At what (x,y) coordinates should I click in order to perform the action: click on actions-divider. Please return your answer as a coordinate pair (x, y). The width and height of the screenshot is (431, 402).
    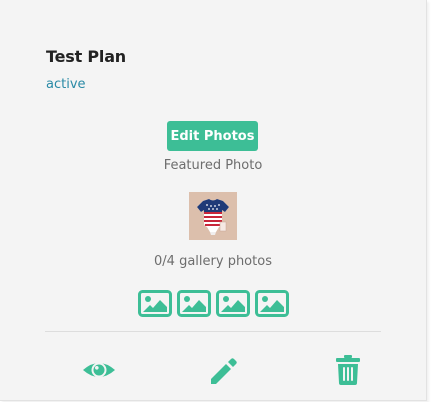
    Looking at the image, I should click on (213, 331).